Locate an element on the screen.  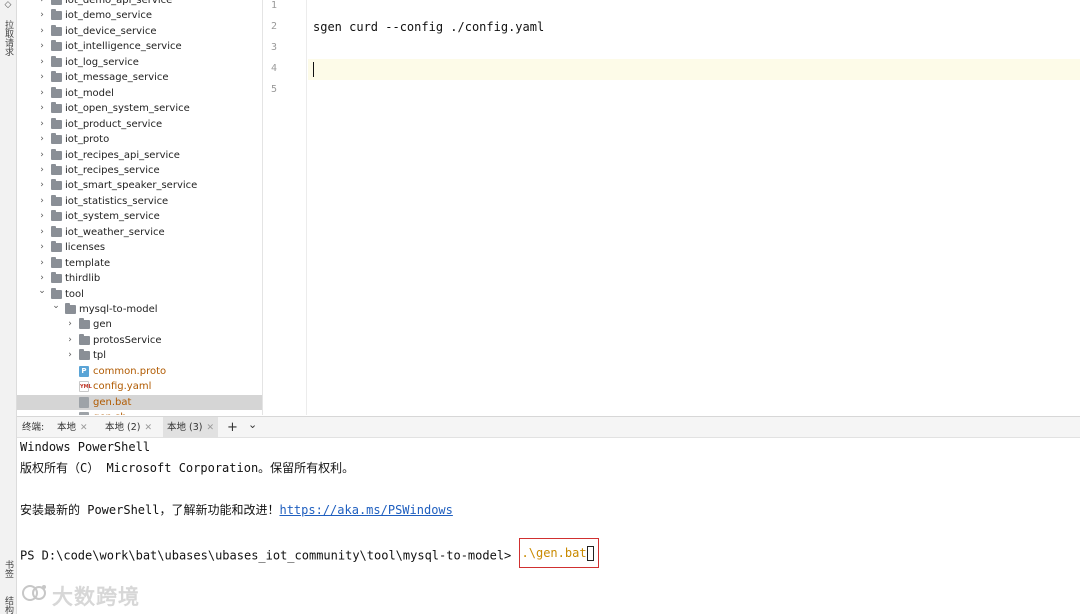
tree-item: › iot_log_service is located at coordinates (139, 62).